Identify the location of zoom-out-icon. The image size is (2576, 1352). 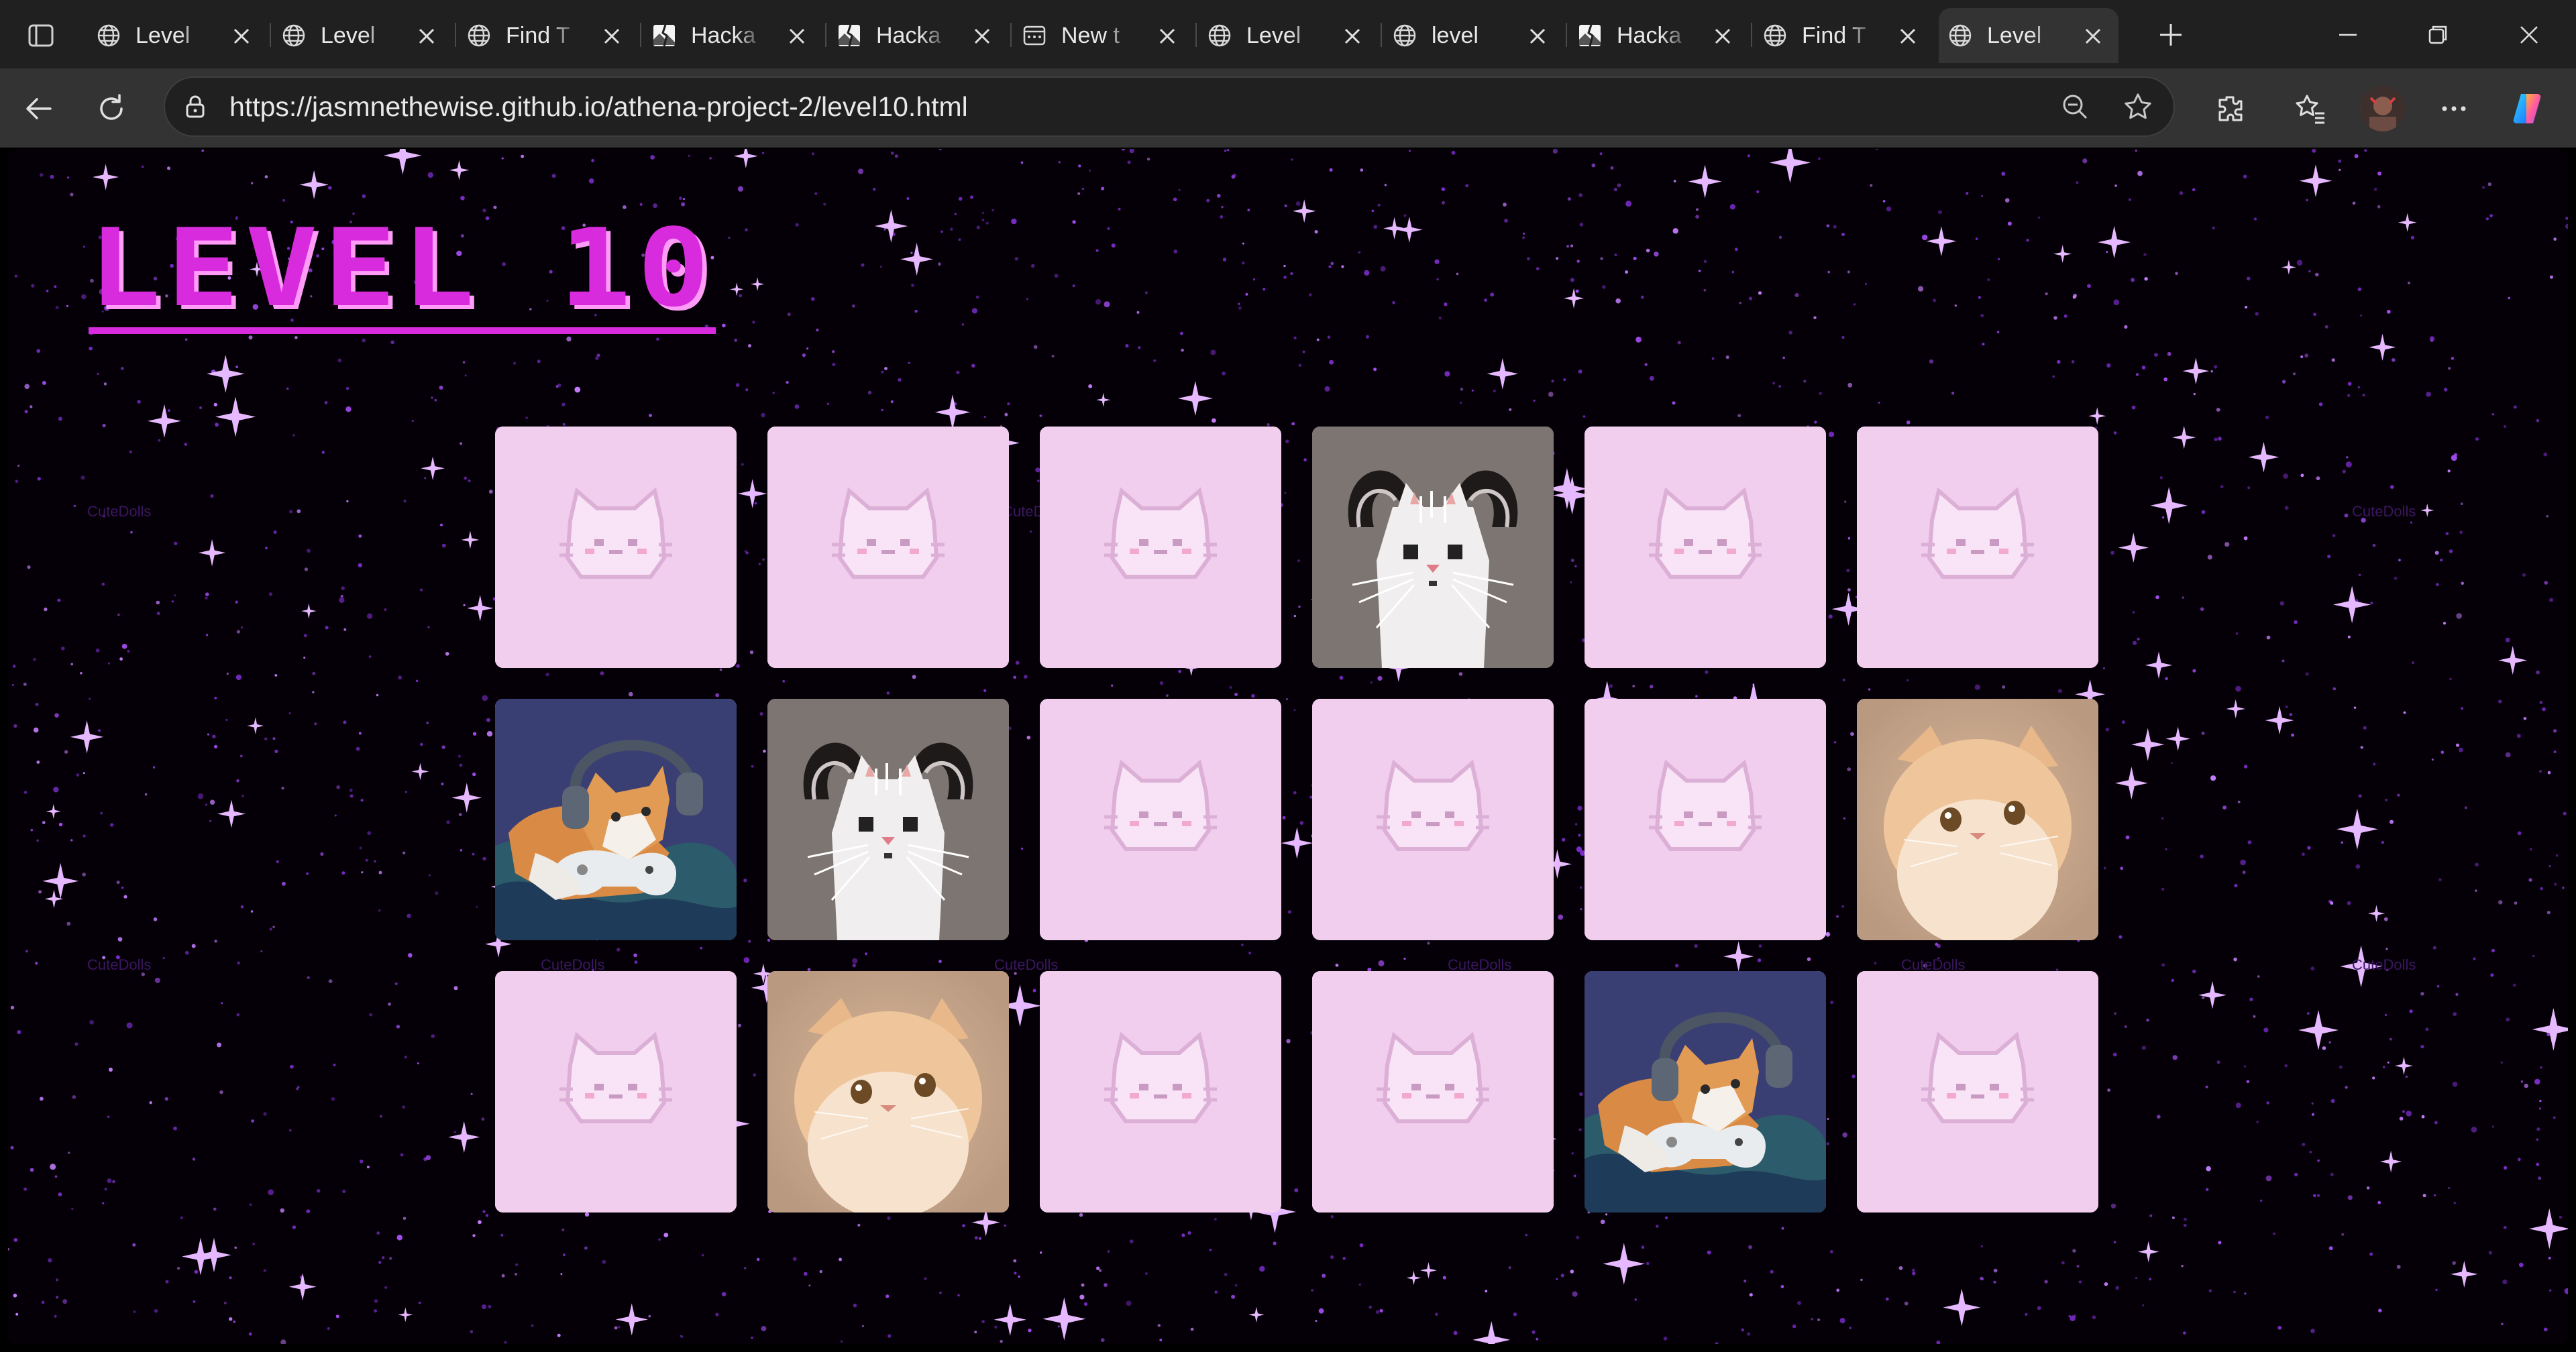
(2075, 107).